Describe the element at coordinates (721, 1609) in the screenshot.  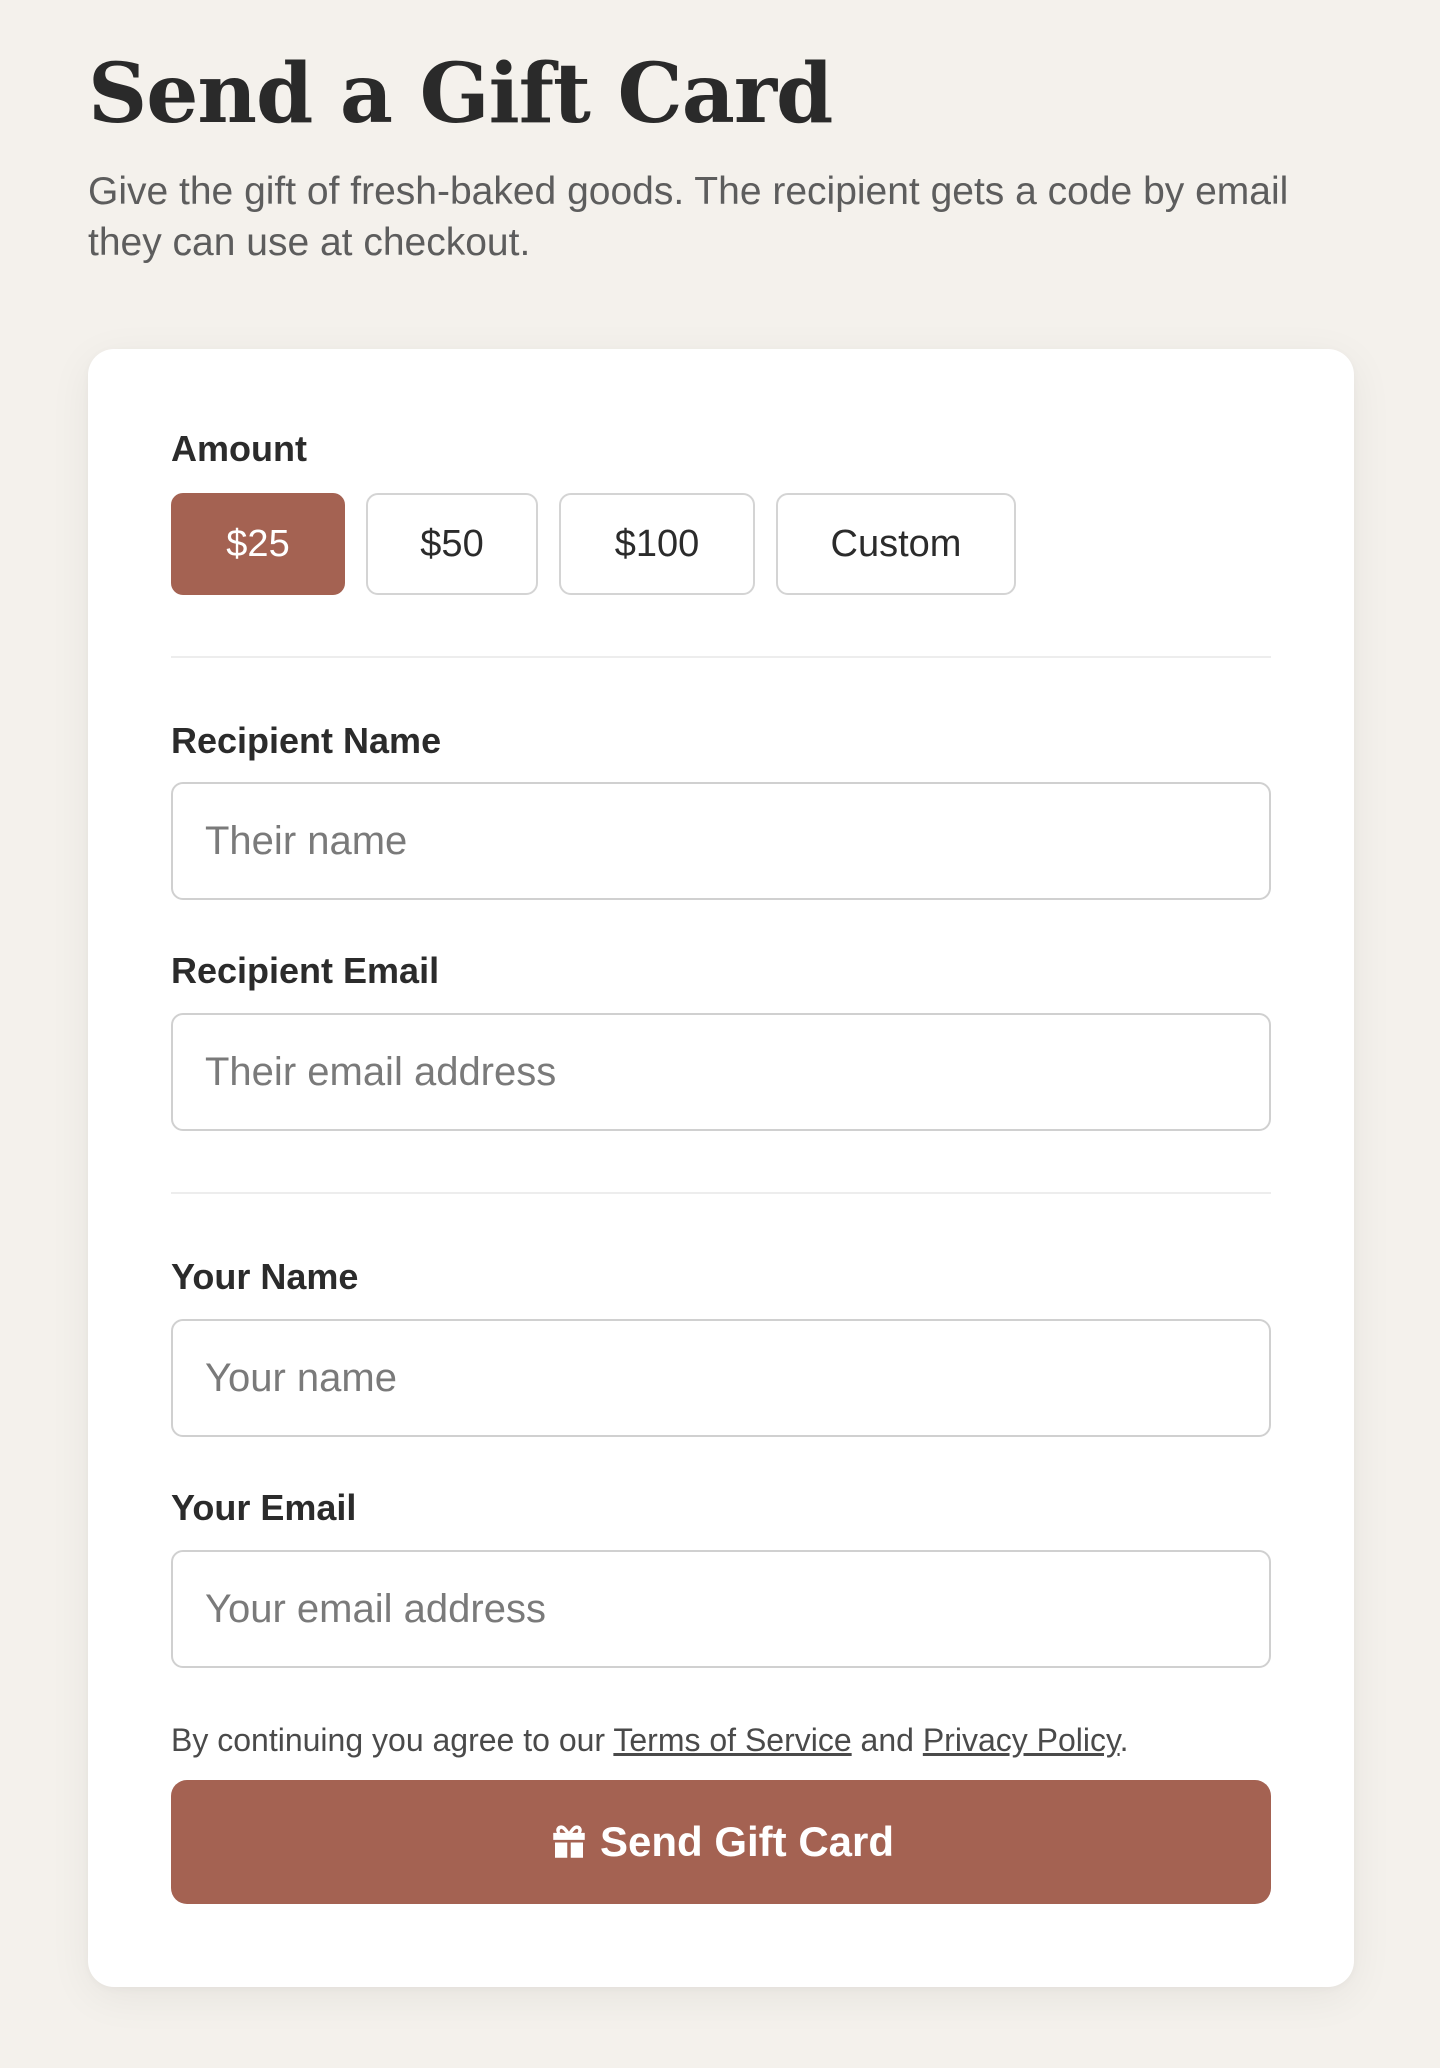
I see `sender-email-input` at that location.